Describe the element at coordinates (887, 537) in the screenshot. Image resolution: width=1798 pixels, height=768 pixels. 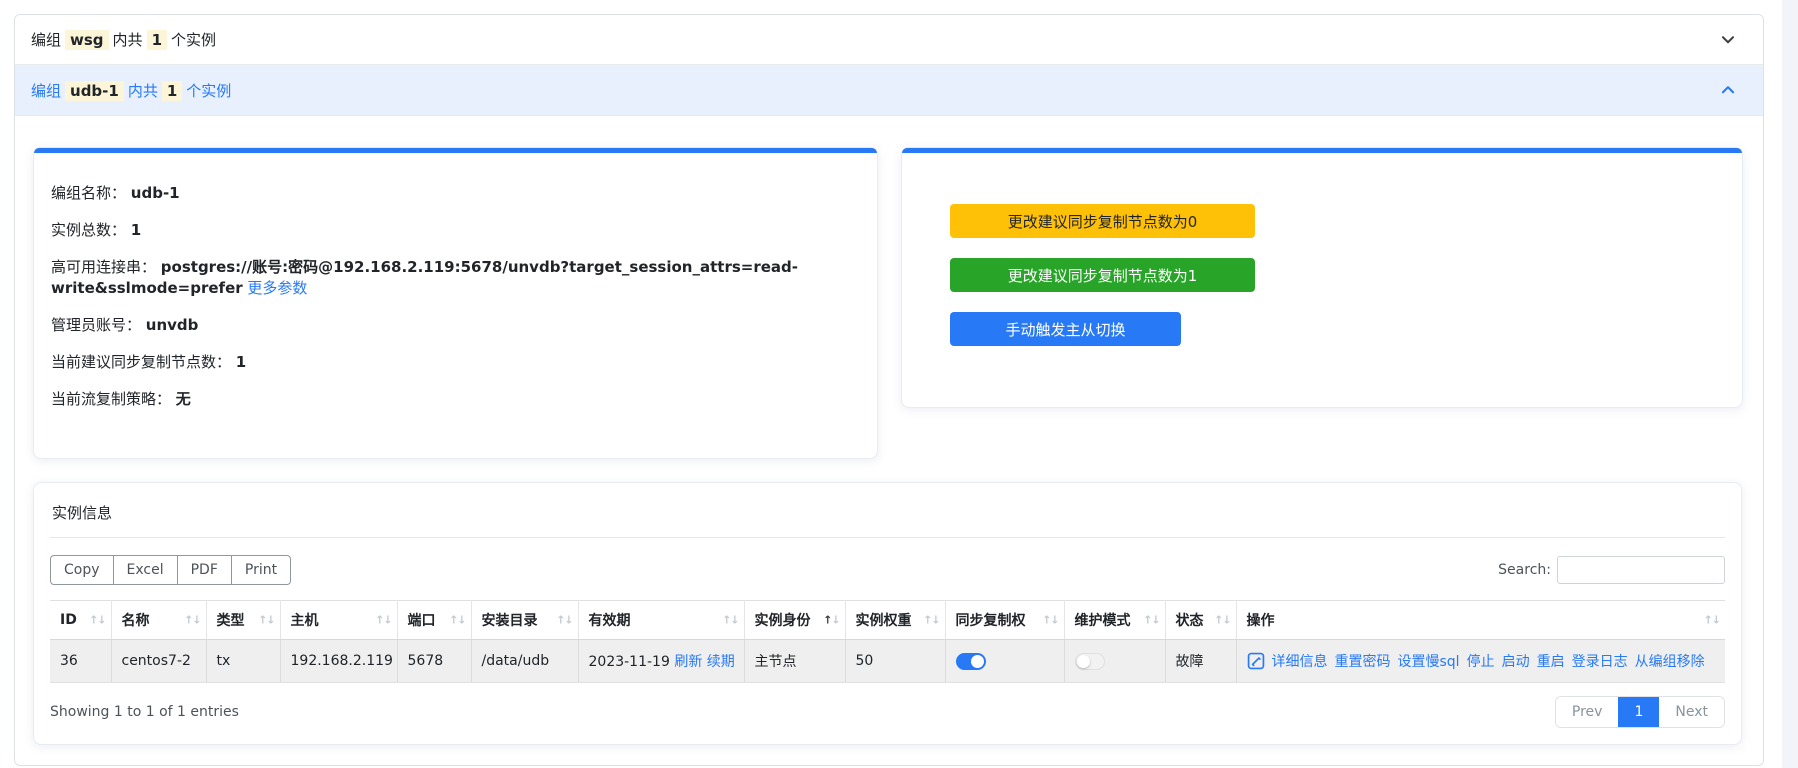
I see `divider` at that location.